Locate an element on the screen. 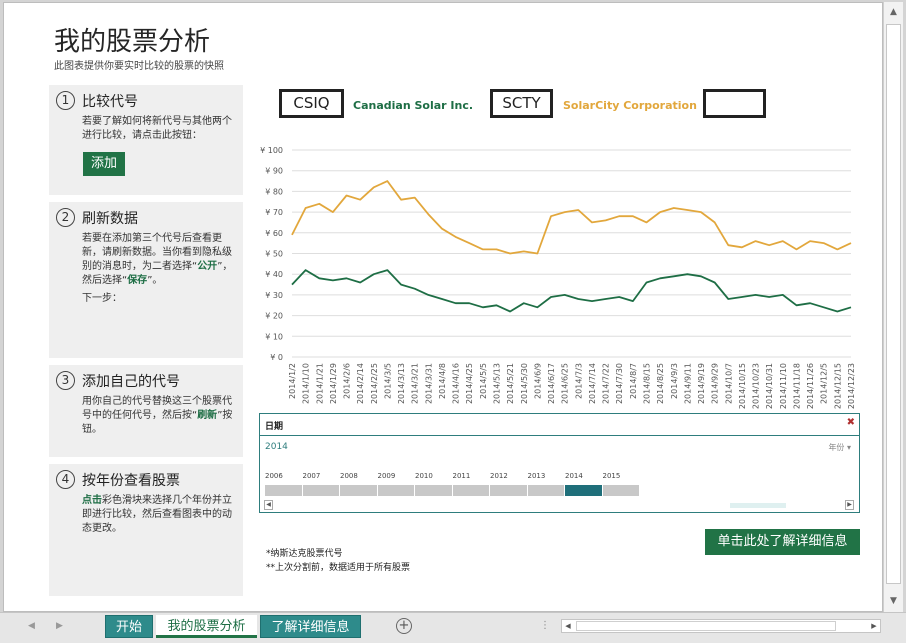  x-tick-label: 2014/4/25 is located at coordinates (469, 383).